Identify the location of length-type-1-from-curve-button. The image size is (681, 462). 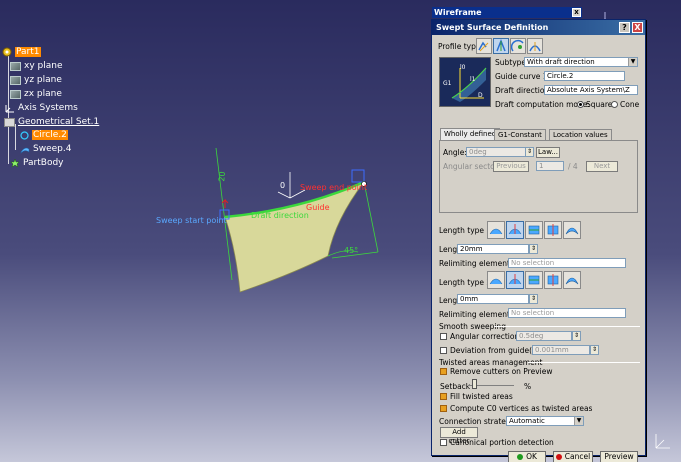
(496, 230).